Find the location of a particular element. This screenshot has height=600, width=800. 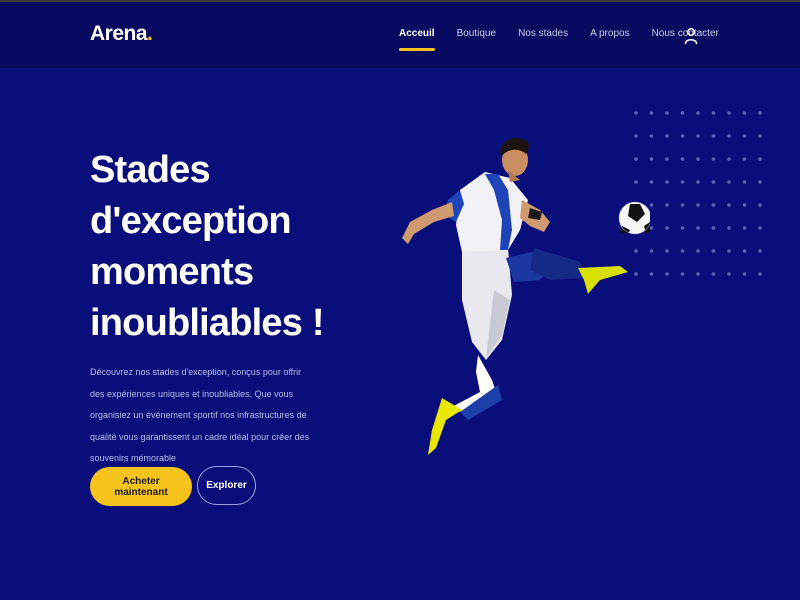

hero-title-line: Stades is located at coordinates (150, 170).